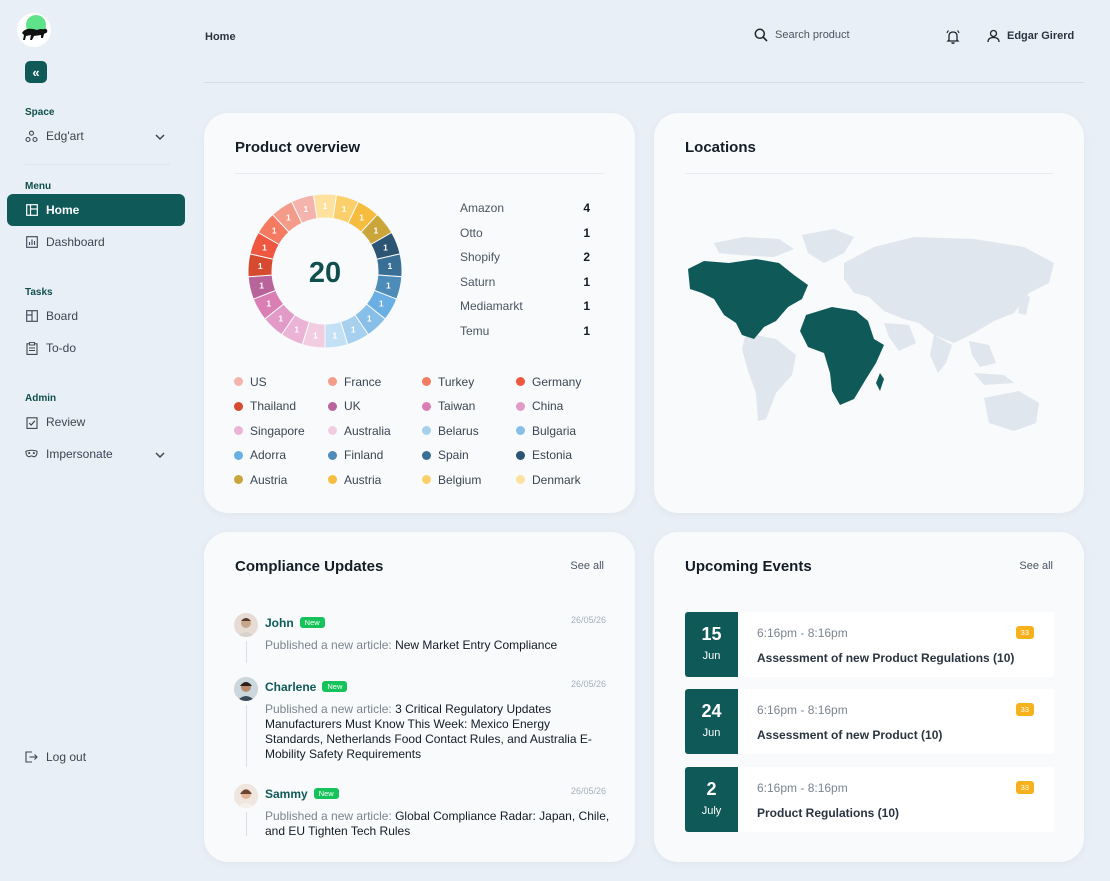 The image size is (1110, 881). What do you see at coordinates (277, 430) in the screenshot?
I see `legend-label: Singapore` at bounding box center [277, 430].